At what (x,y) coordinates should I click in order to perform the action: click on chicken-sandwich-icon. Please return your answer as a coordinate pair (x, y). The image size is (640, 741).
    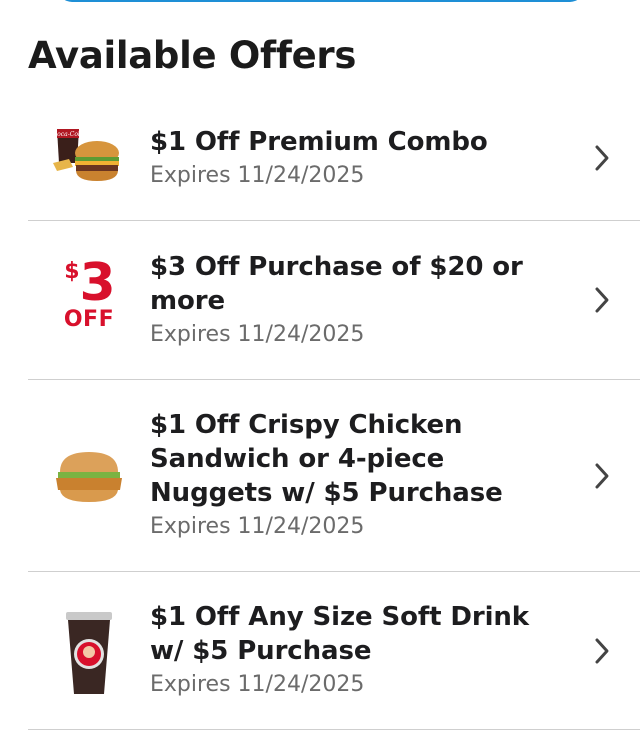
    Looking at the image, I should click on (89, 477).